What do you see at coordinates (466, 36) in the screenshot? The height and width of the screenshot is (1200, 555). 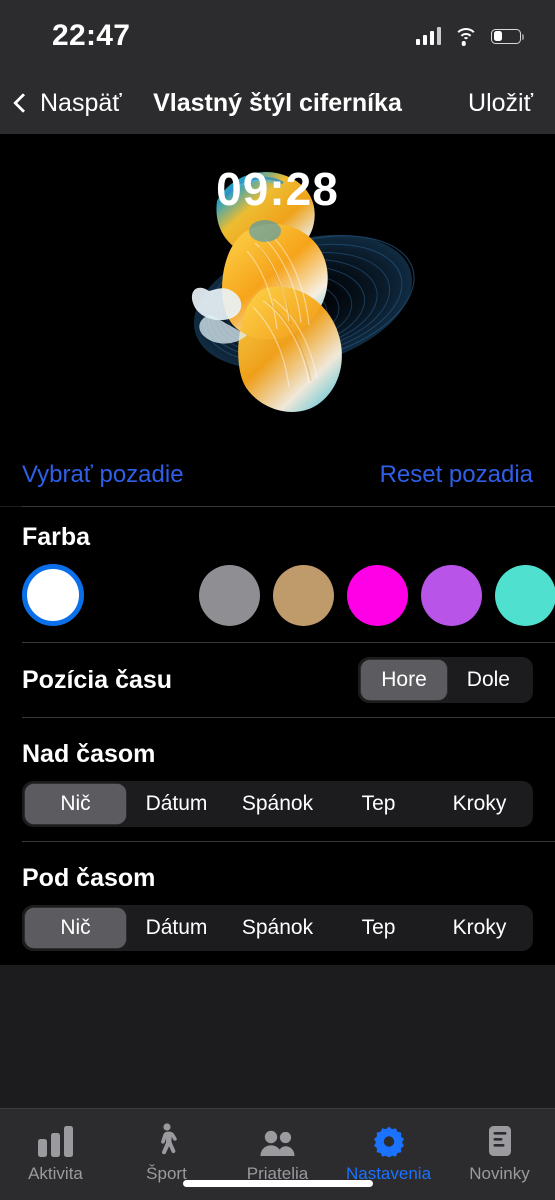 I see `wifi-icon` at bounding box center [466, 36].